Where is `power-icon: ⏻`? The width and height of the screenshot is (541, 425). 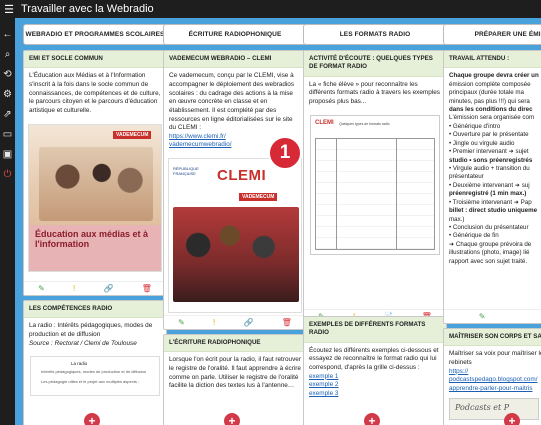
power-icon: ⏻ is located at coordinates (7, 174).